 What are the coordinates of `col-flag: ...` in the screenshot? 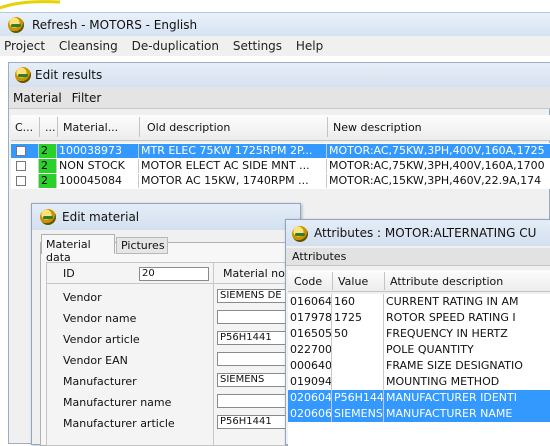 It's located at (50, 127).